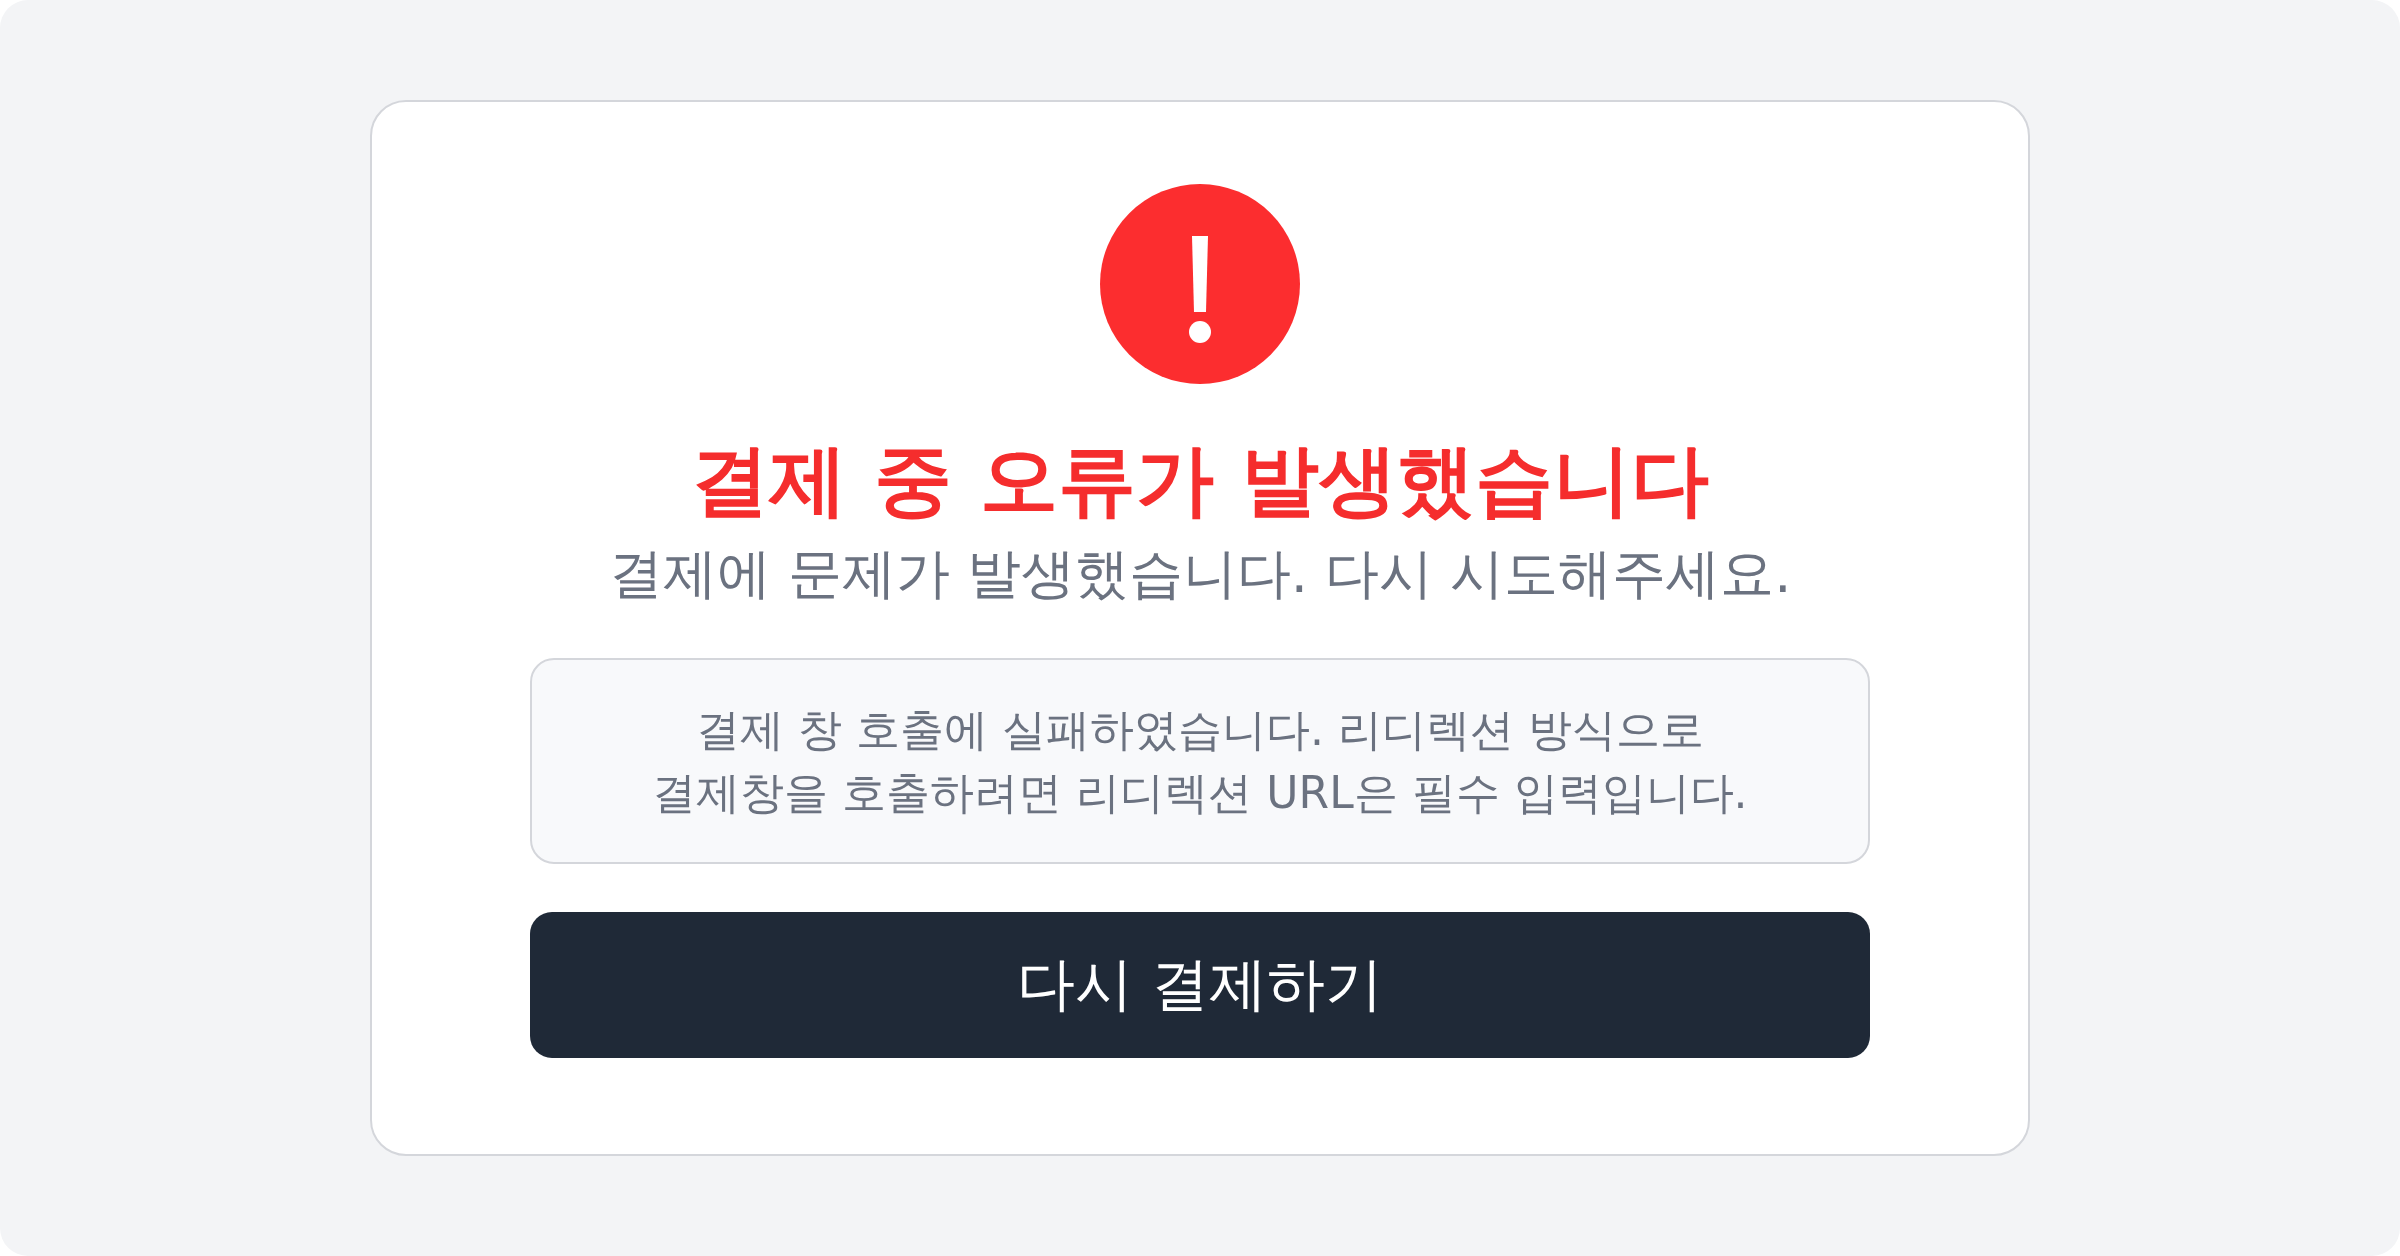 Image resolution: width=2400 pixels, height=1256 pixels. I want to click on error-detail: 결제 창 호출에 실패하였습니다. 리디렉션 방식으로 결제창을 호출하려면 리디렉션 URL은 필수 입력입니다., so click(1200, 761).